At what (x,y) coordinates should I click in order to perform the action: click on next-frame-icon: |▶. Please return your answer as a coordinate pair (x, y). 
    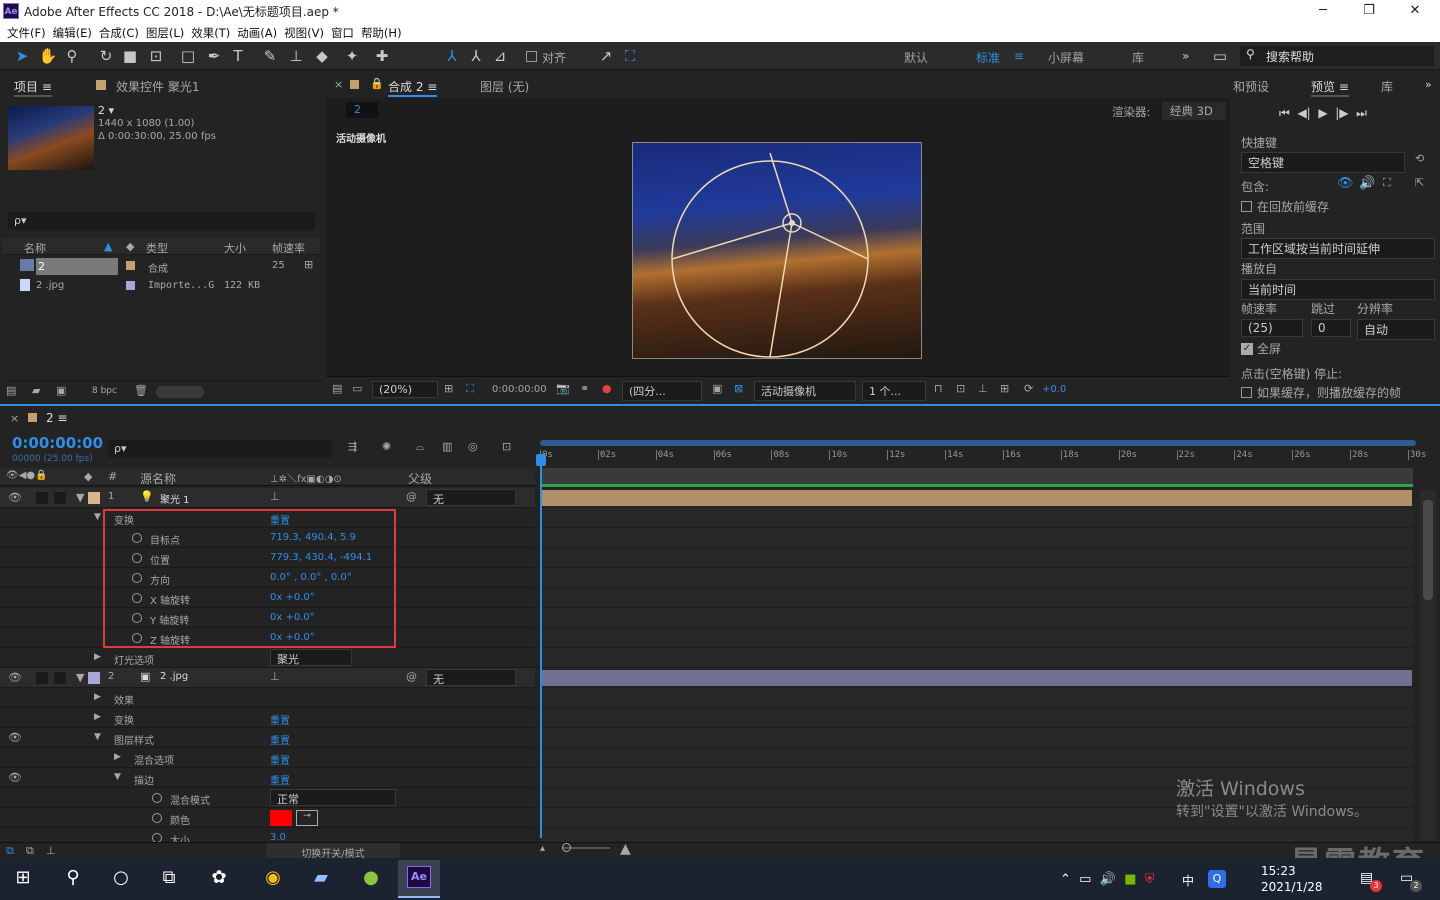
    Looking at the image, I should click on (1341, 113).